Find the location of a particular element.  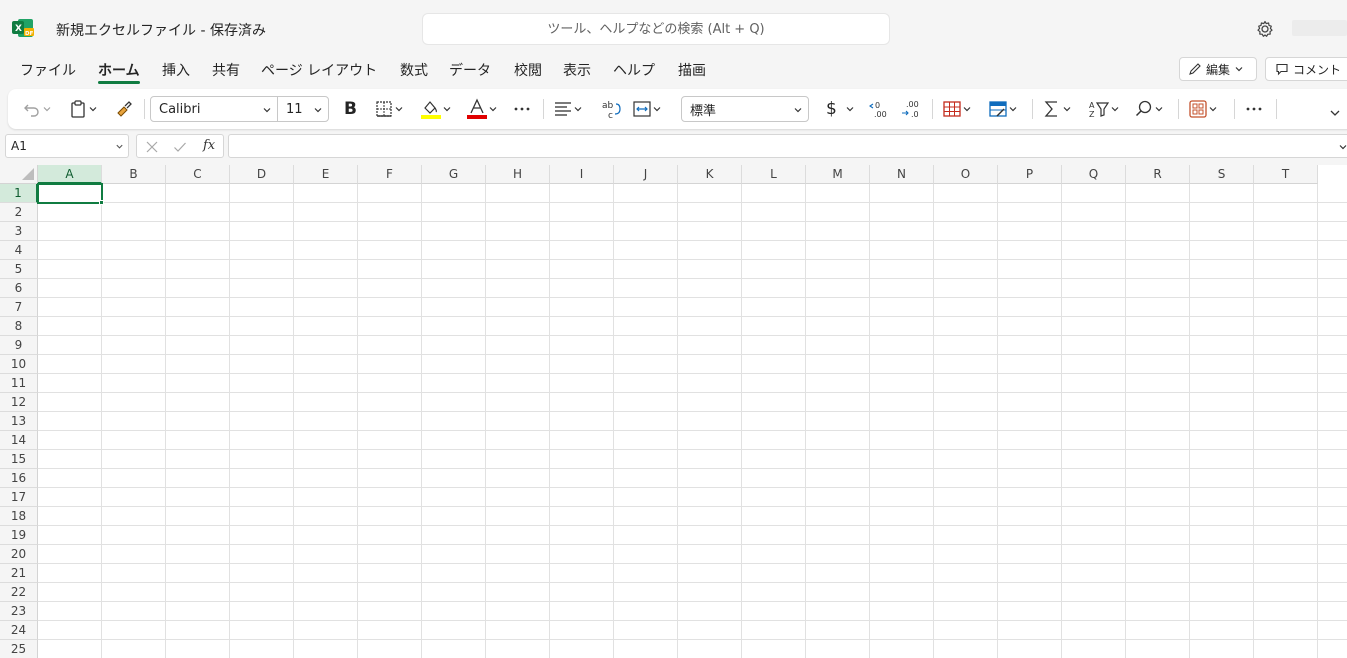

column-header-r: R is located at coordinates (1158, 174).